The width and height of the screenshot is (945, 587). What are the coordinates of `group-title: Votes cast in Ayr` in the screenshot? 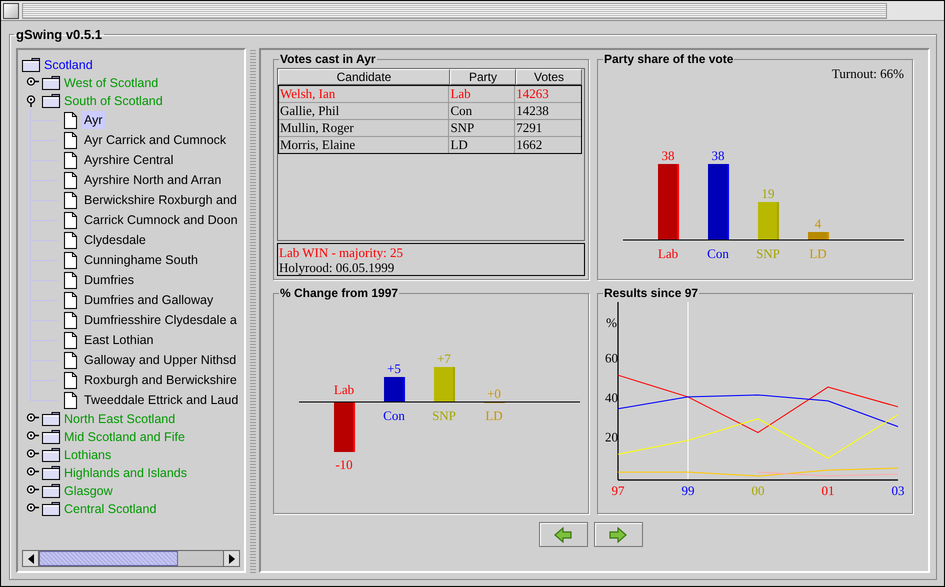 It's located at (328, 59).